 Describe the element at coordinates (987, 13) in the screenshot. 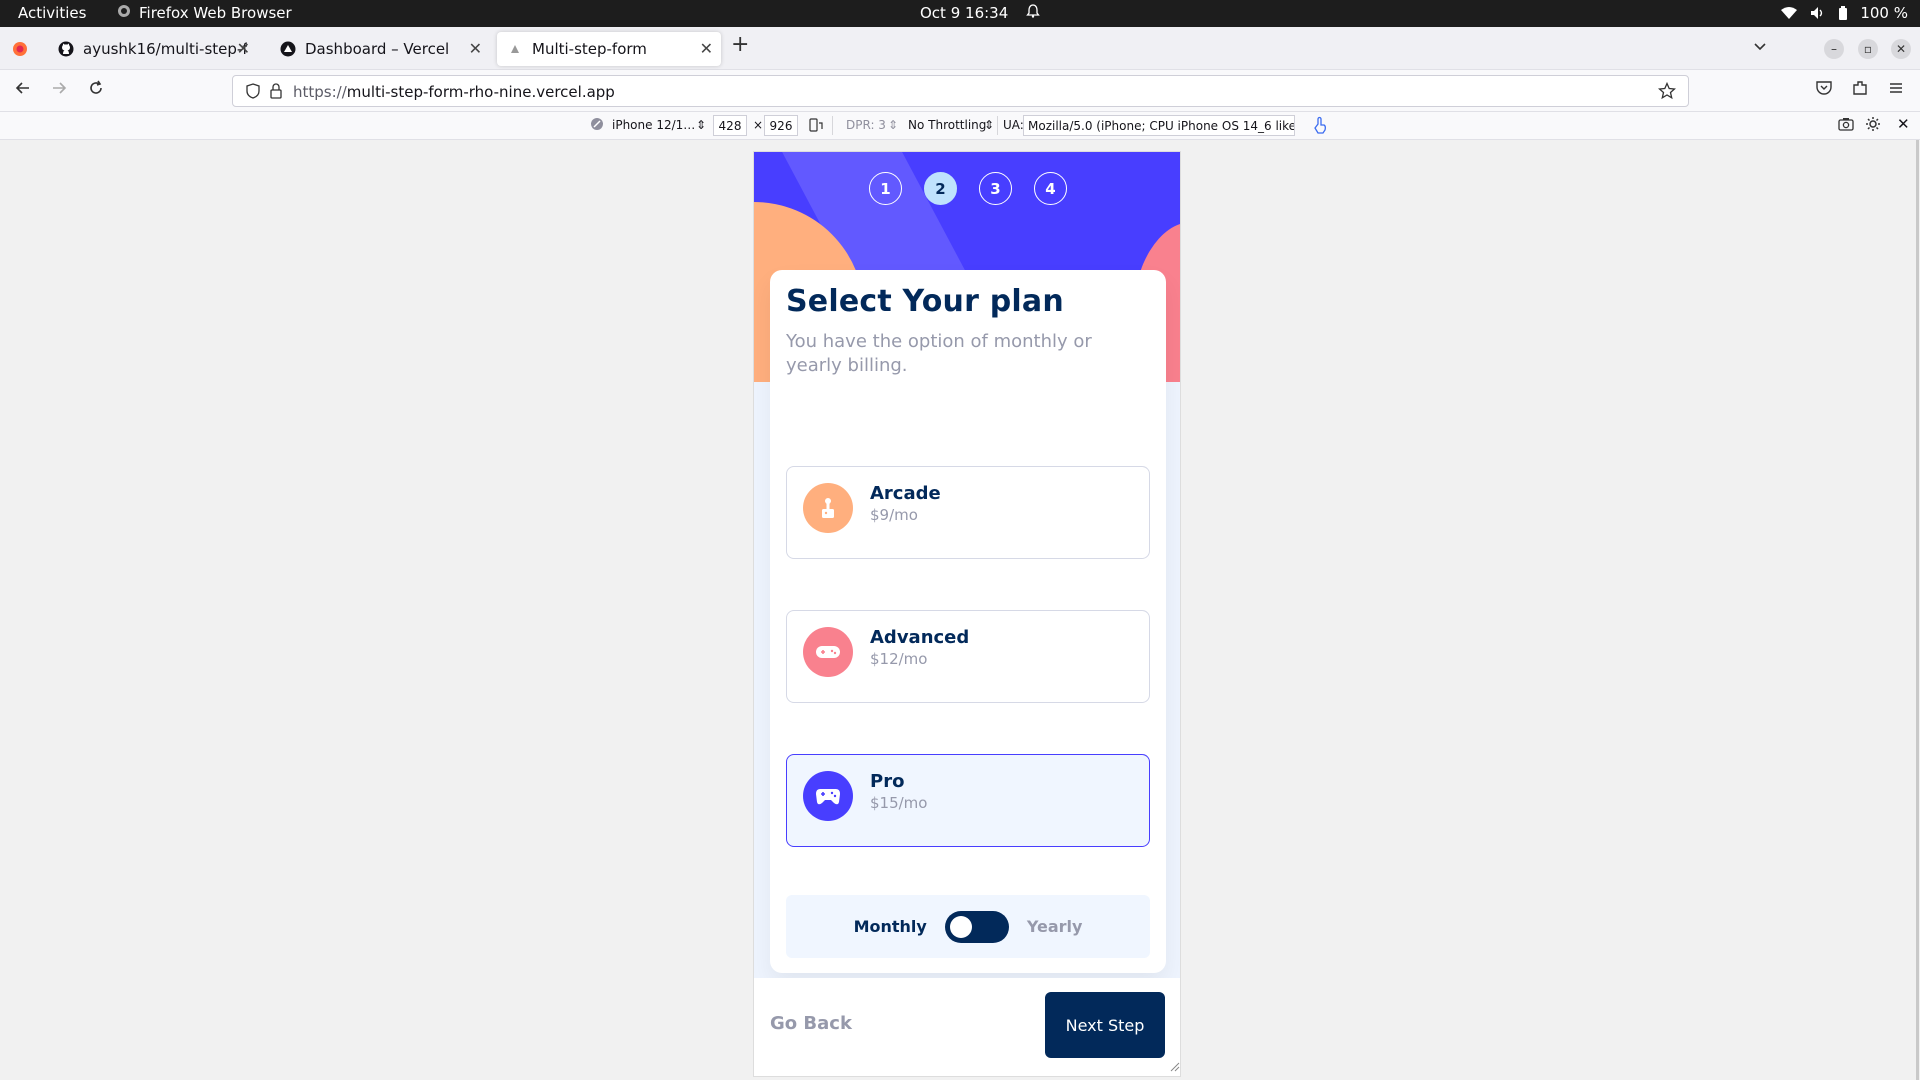

I see `time-label: 16:34` at that location.